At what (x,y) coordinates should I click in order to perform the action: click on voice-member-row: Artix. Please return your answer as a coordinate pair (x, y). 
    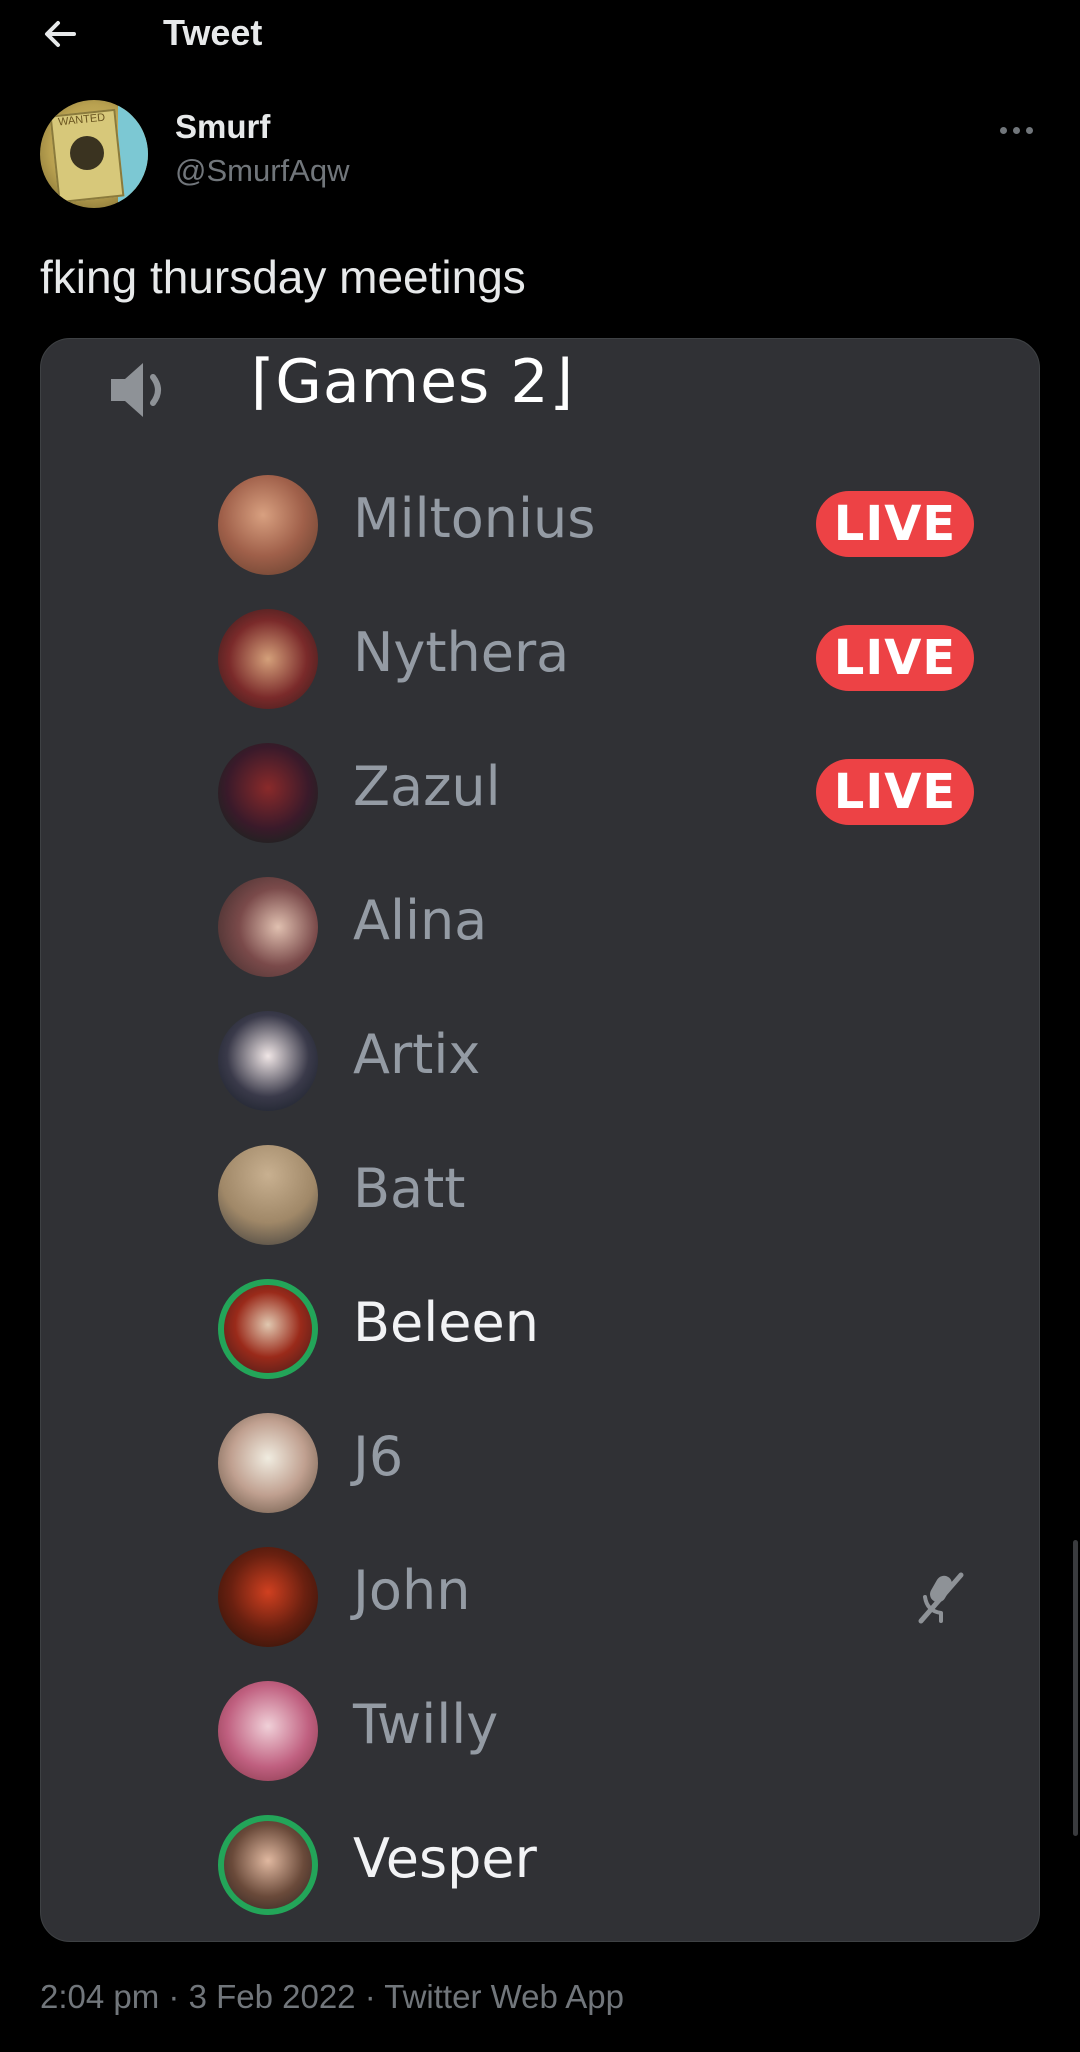
    Looking at the image, I should click on (540, 1061).